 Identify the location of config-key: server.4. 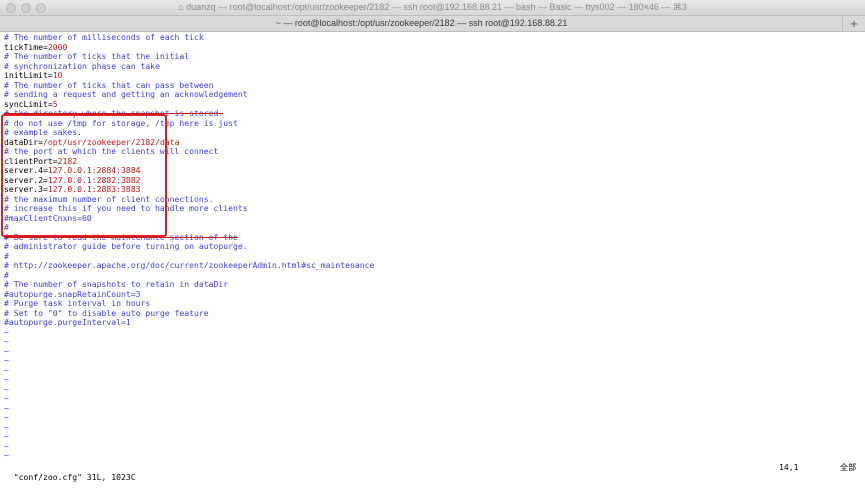
(23, 170).